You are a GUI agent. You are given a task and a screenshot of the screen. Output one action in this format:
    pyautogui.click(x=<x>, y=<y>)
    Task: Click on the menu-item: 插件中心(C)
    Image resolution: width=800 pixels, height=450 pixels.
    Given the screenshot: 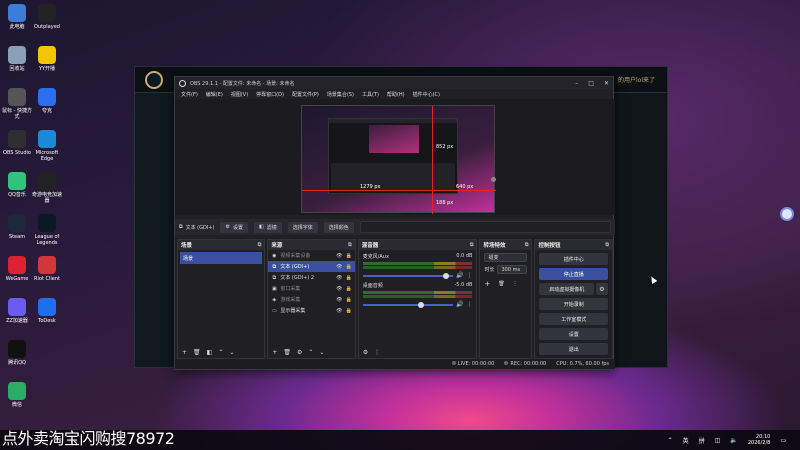 What is the action you would take?
    pyautogui.click(x=426, y=94)
    